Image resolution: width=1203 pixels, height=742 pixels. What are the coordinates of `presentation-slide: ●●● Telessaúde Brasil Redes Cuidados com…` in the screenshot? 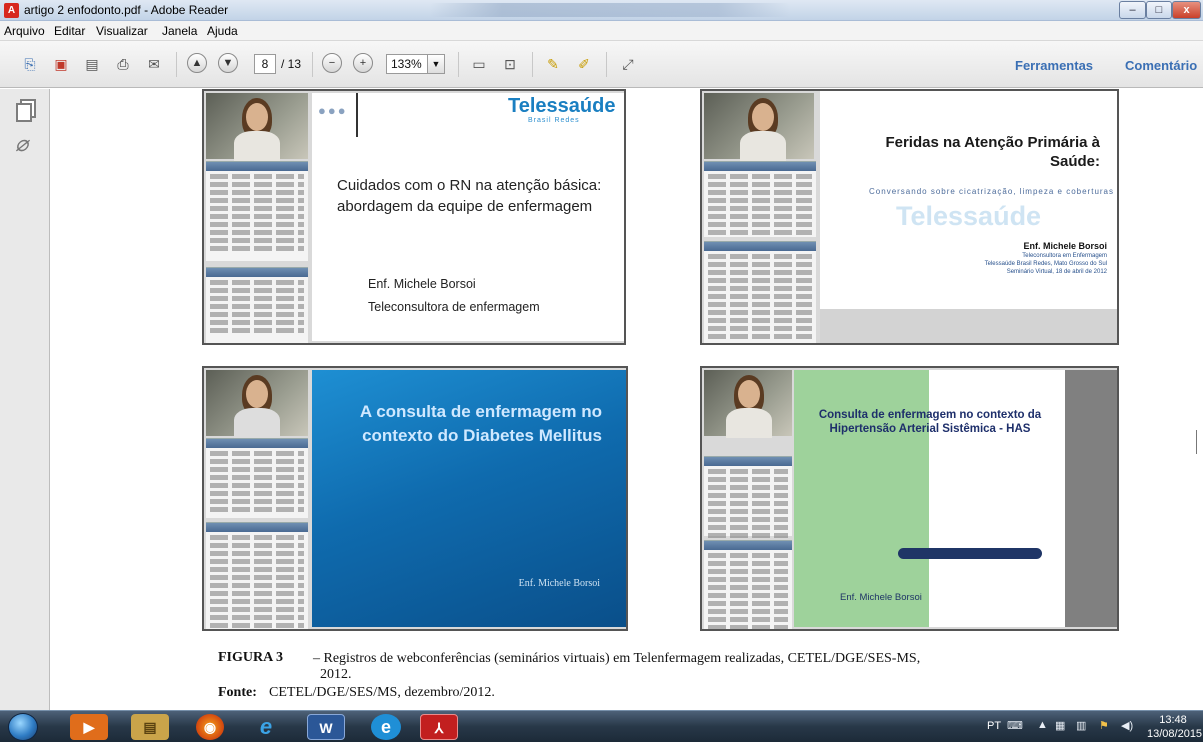 It's located at (468, 217).